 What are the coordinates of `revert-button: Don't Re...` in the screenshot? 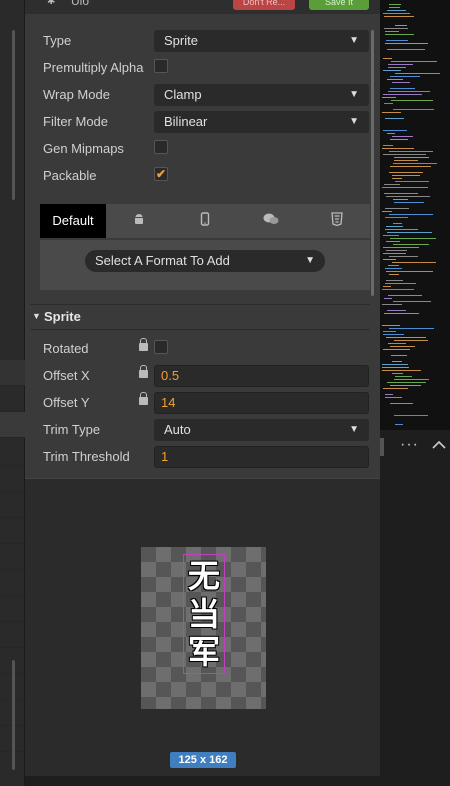 It's located at (264, 5).